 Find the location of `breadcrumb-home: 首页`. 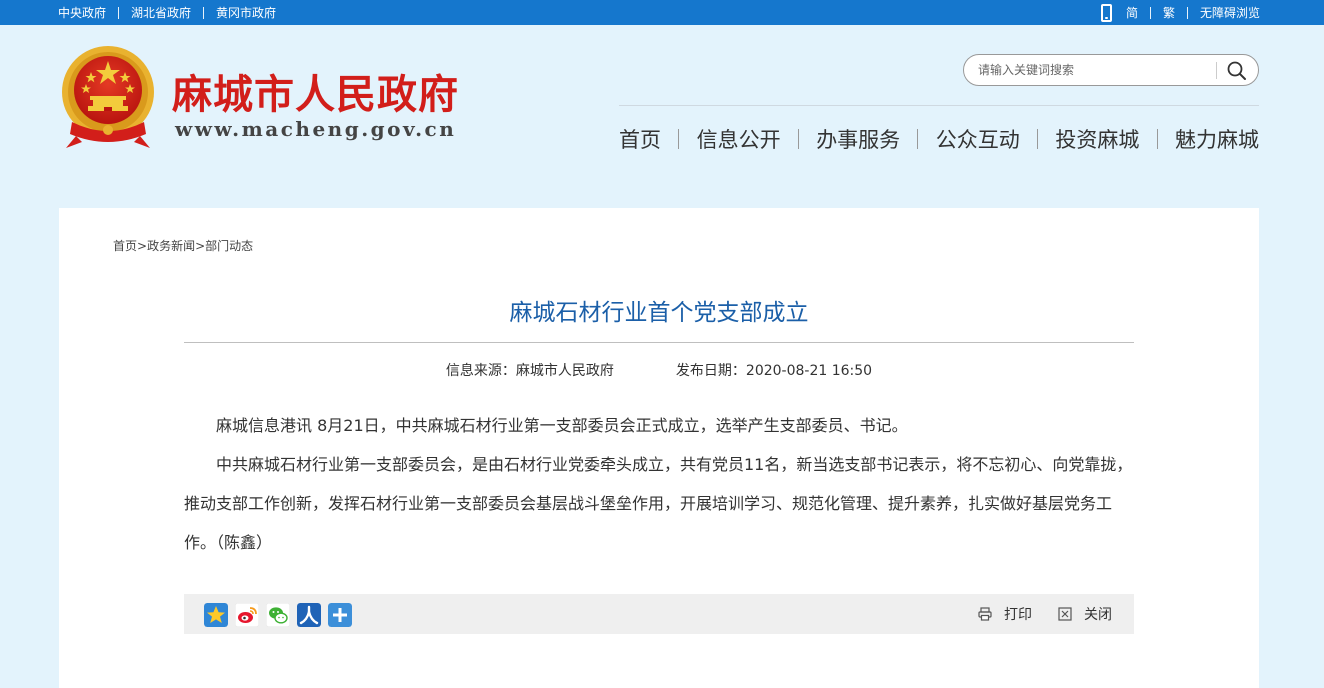

breadcrumb-home: 首页 is located at coordinates (125, 246).